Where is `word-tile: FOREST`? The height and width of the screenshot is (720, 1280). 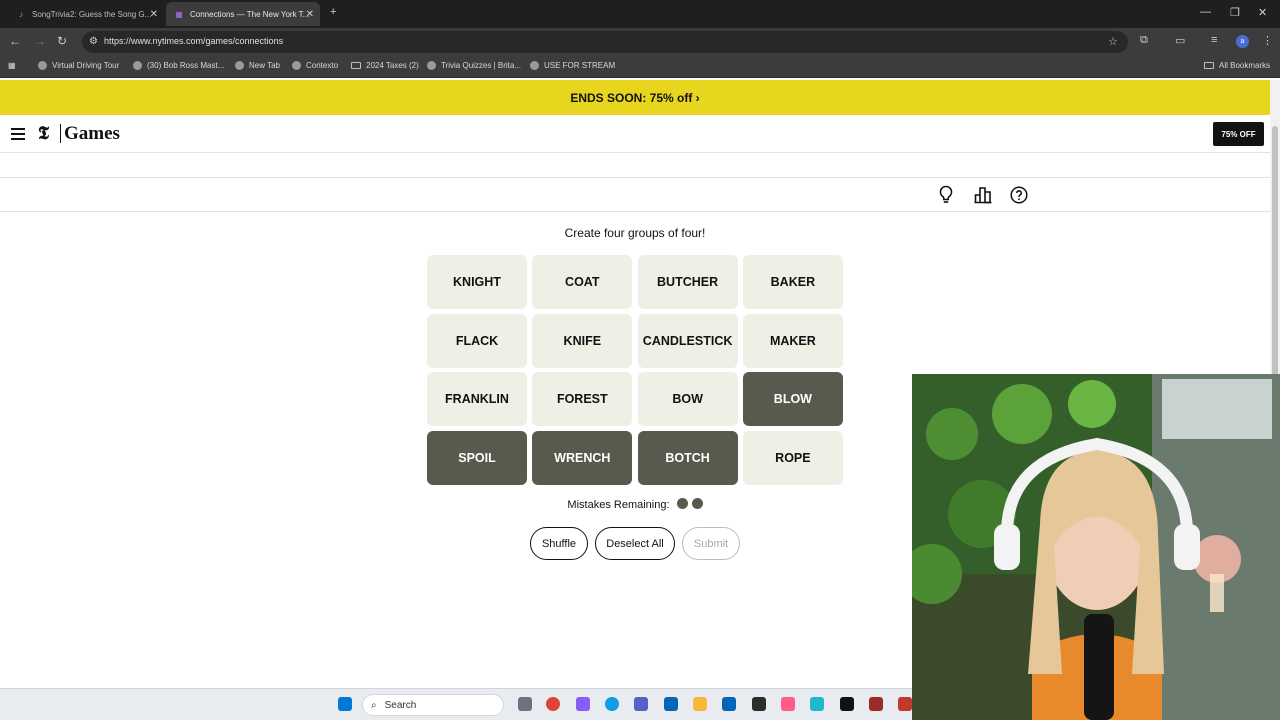 word-tile: FOREST is located at coordinates (582, 399).